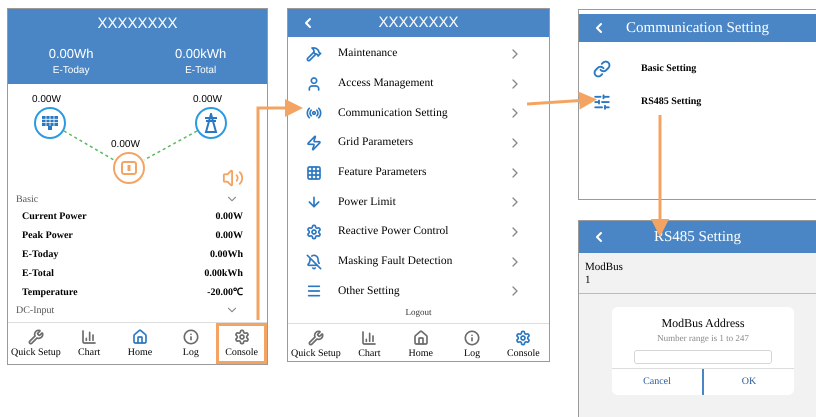 The height and width of the screenshot is (417, 816). What do you see at coordinates (223, 274) in the screenshot?
I see `row-value: 0.00kWh` at bounding box center [223, 274].